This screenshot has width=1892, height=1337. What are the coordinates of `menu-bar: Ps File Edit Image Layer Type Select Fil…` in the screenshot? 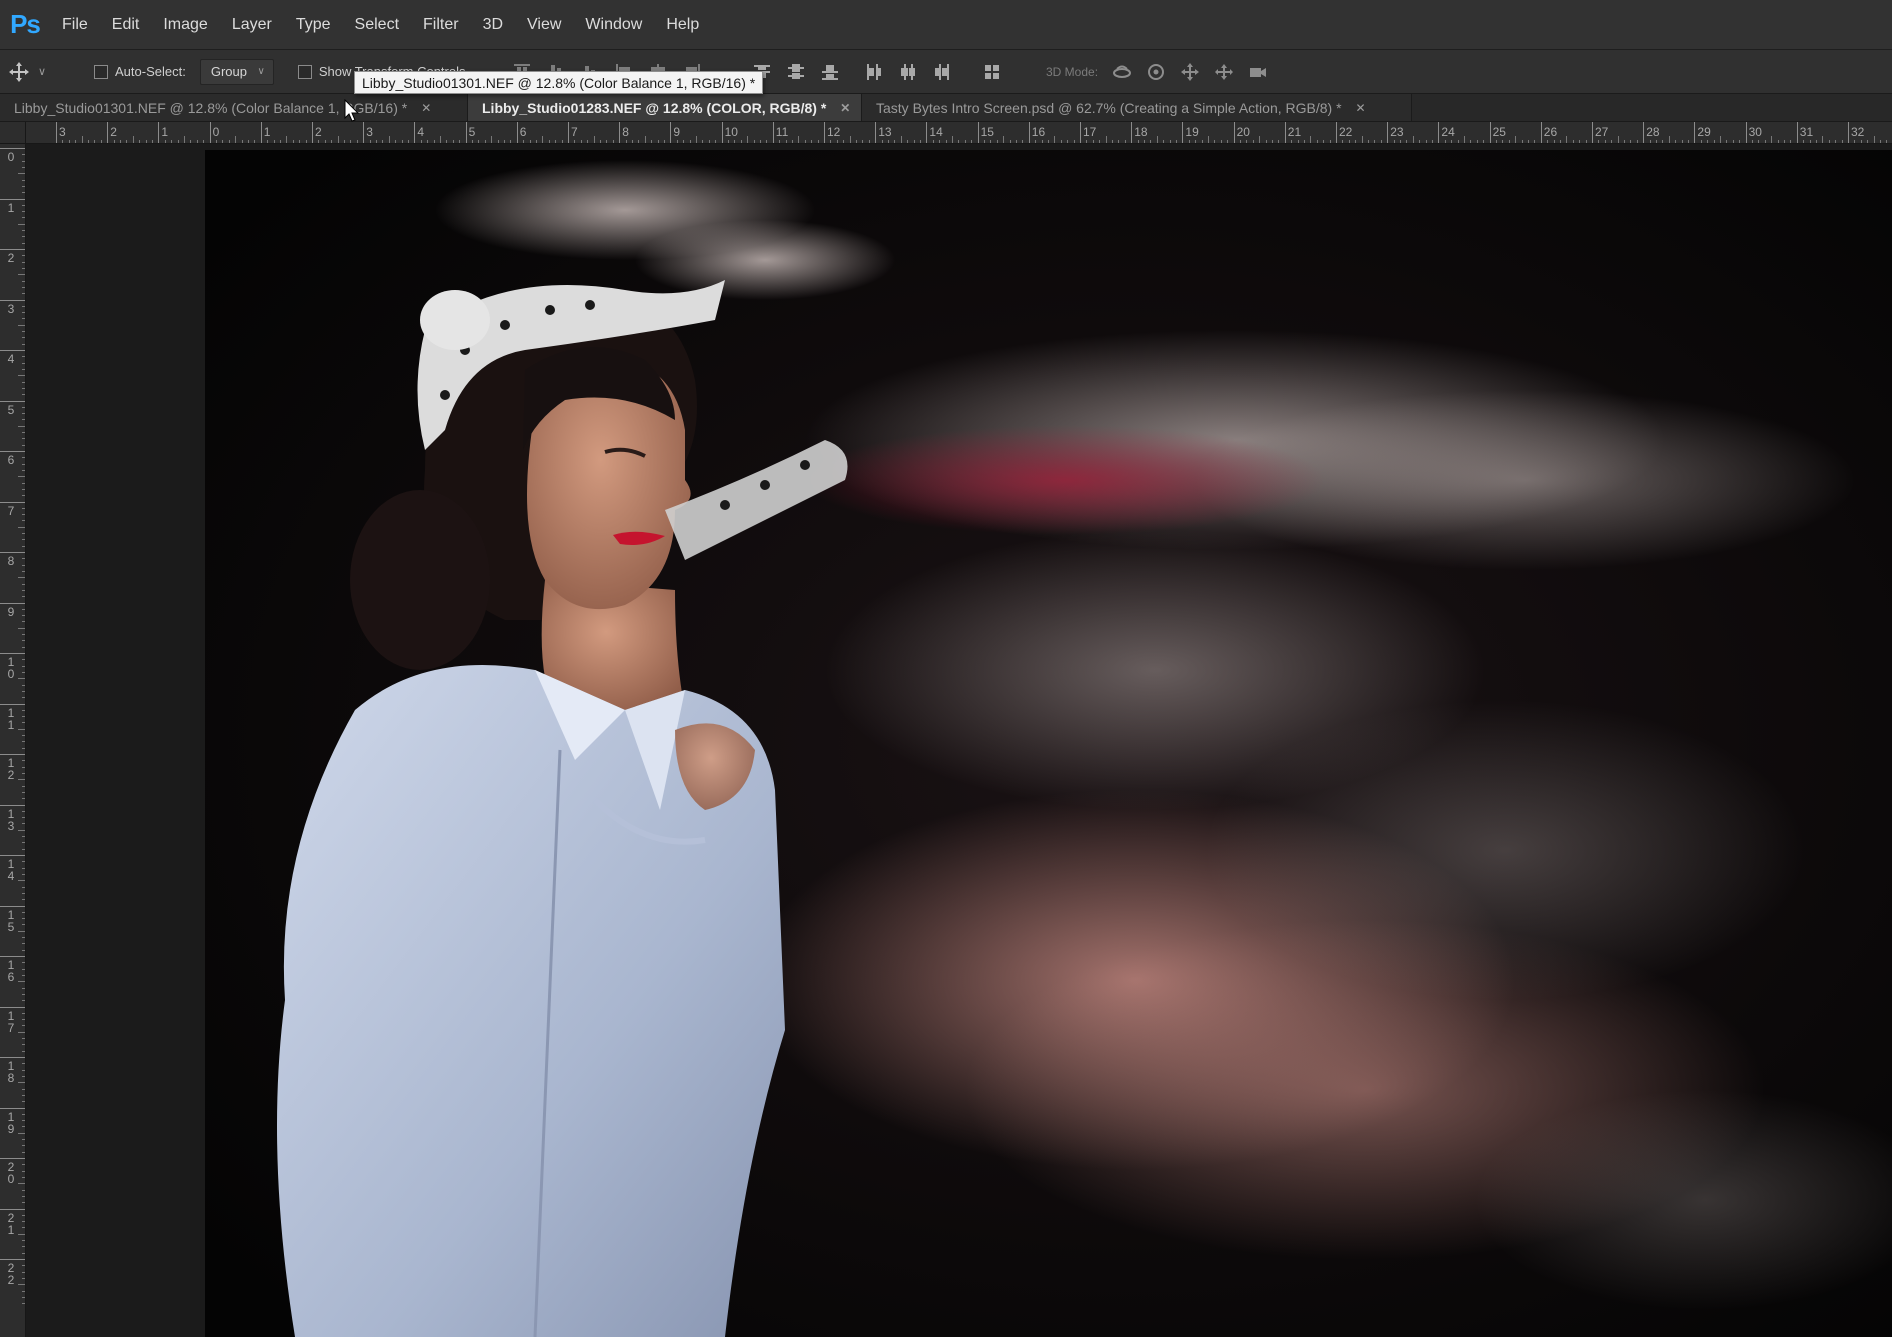 It's located at (946, 25).